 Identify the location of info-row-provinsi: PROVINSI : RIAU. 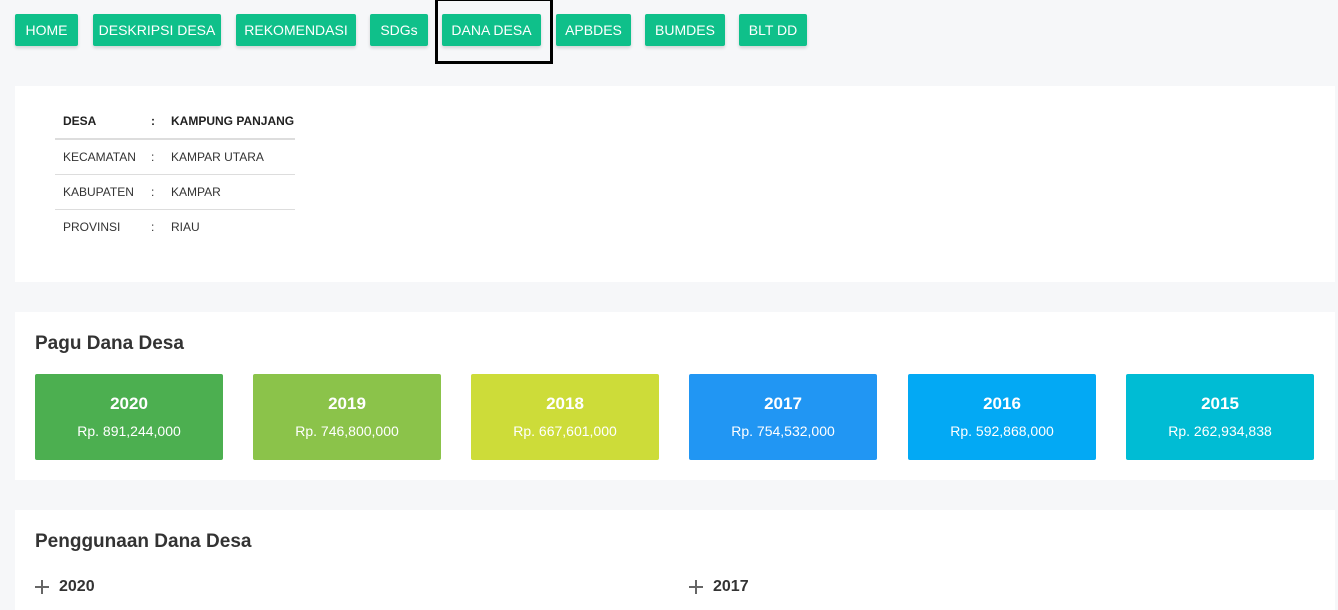
(175, 227).